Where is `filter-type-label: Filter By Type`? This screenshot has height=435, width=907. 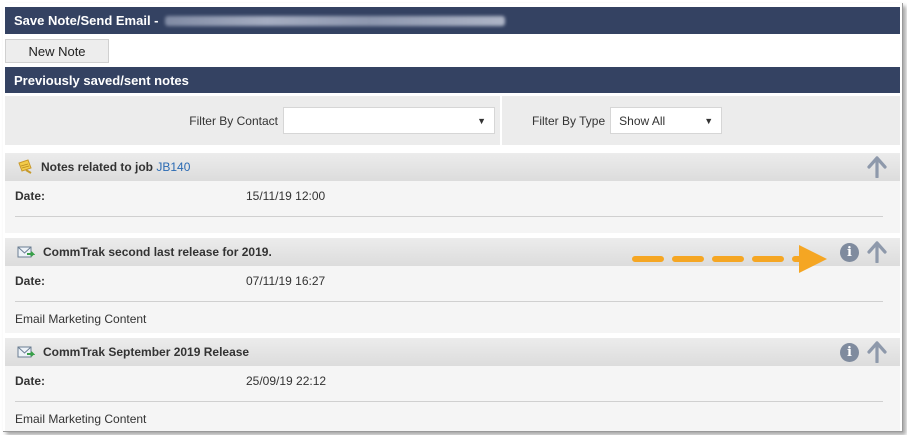 filter-type-label: Filter By Type is located at coordinates (569, 120).